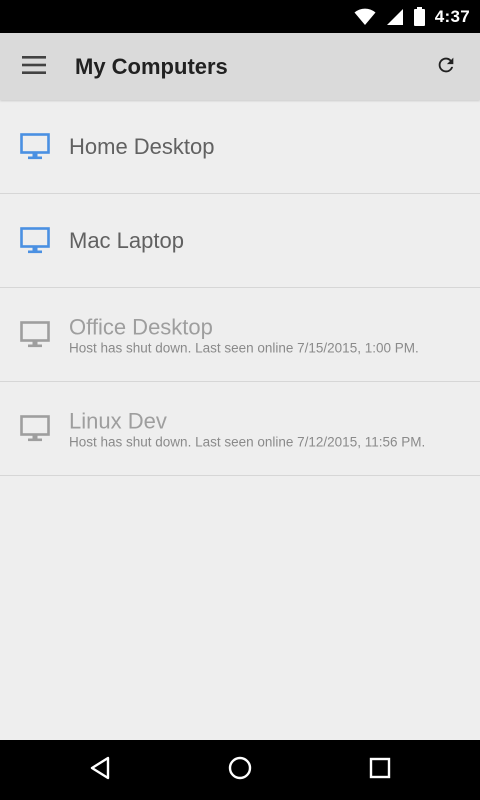 The image size is (480, 800). I want to click on nav-bar, so click(240, 770).